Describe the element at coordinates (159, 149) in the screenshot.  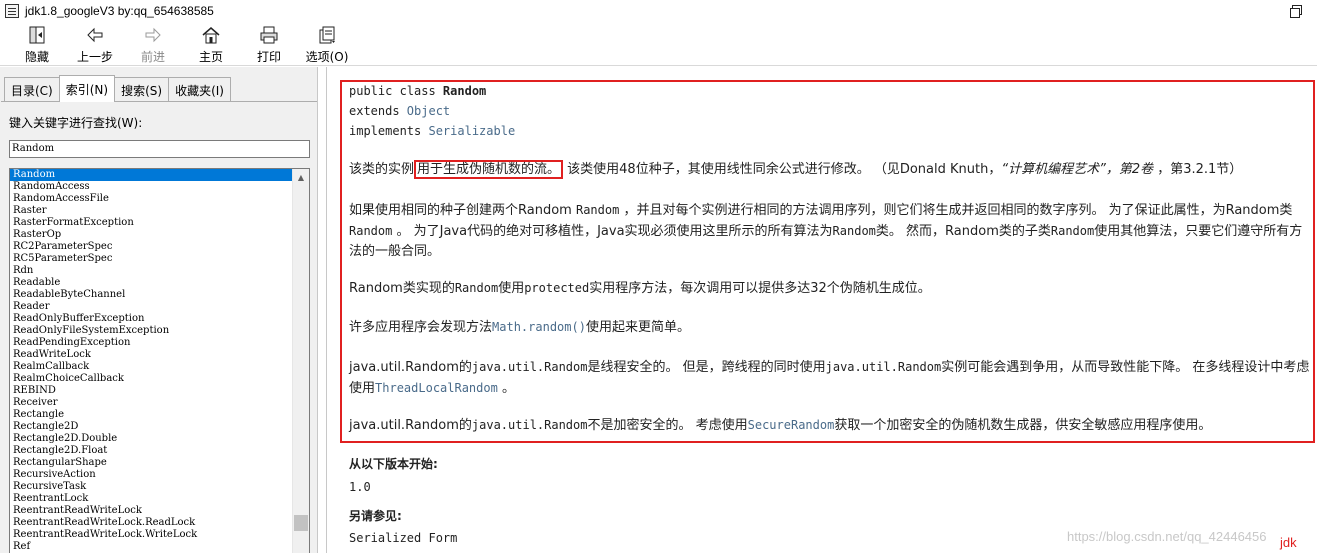
I see `keyword-input: Random` at that location.